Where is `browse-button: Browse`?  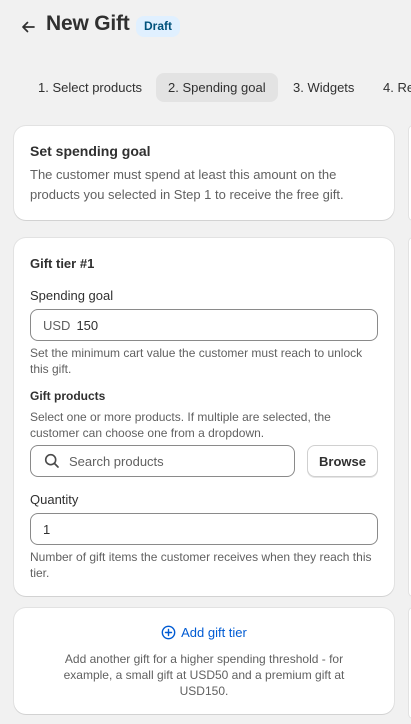
browse-button: Browse is located at coordinates (342, 461).